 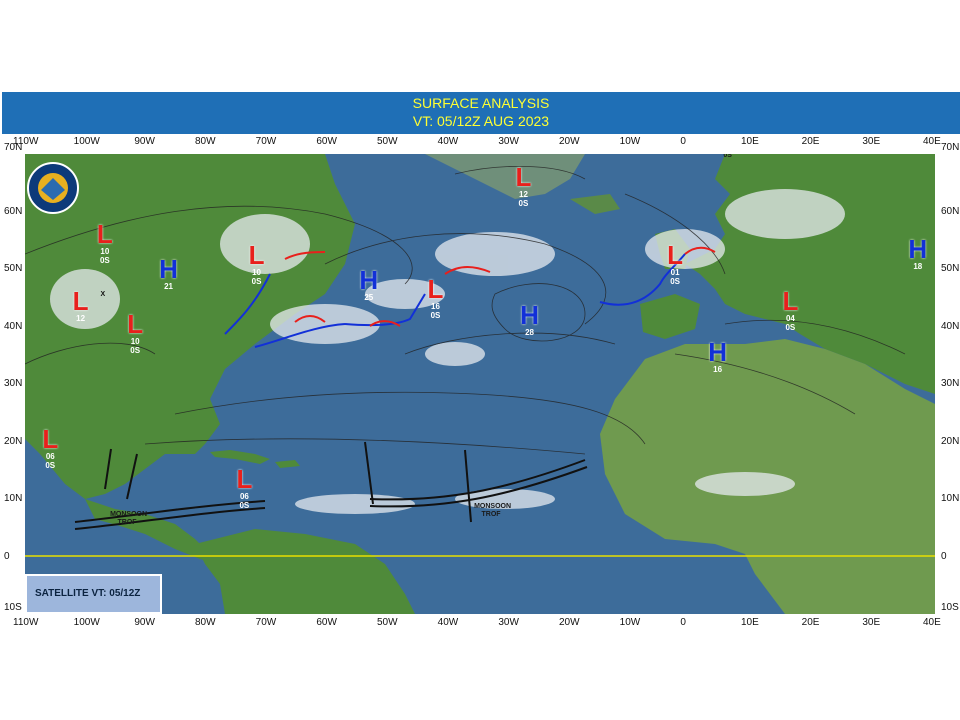 What do you see at coordinates (326, 141) in the screenshot?
I see `lon-label-top-60w: 60W` at bounding box center [326, 141].